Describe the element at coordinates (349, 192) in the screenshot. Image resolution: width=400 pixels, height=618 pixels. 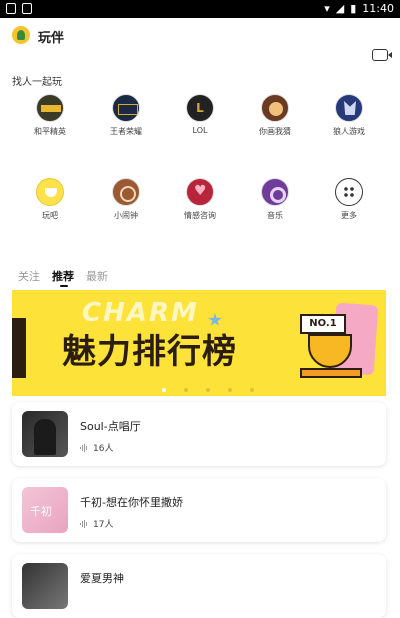
I see `more-icon` at that location.